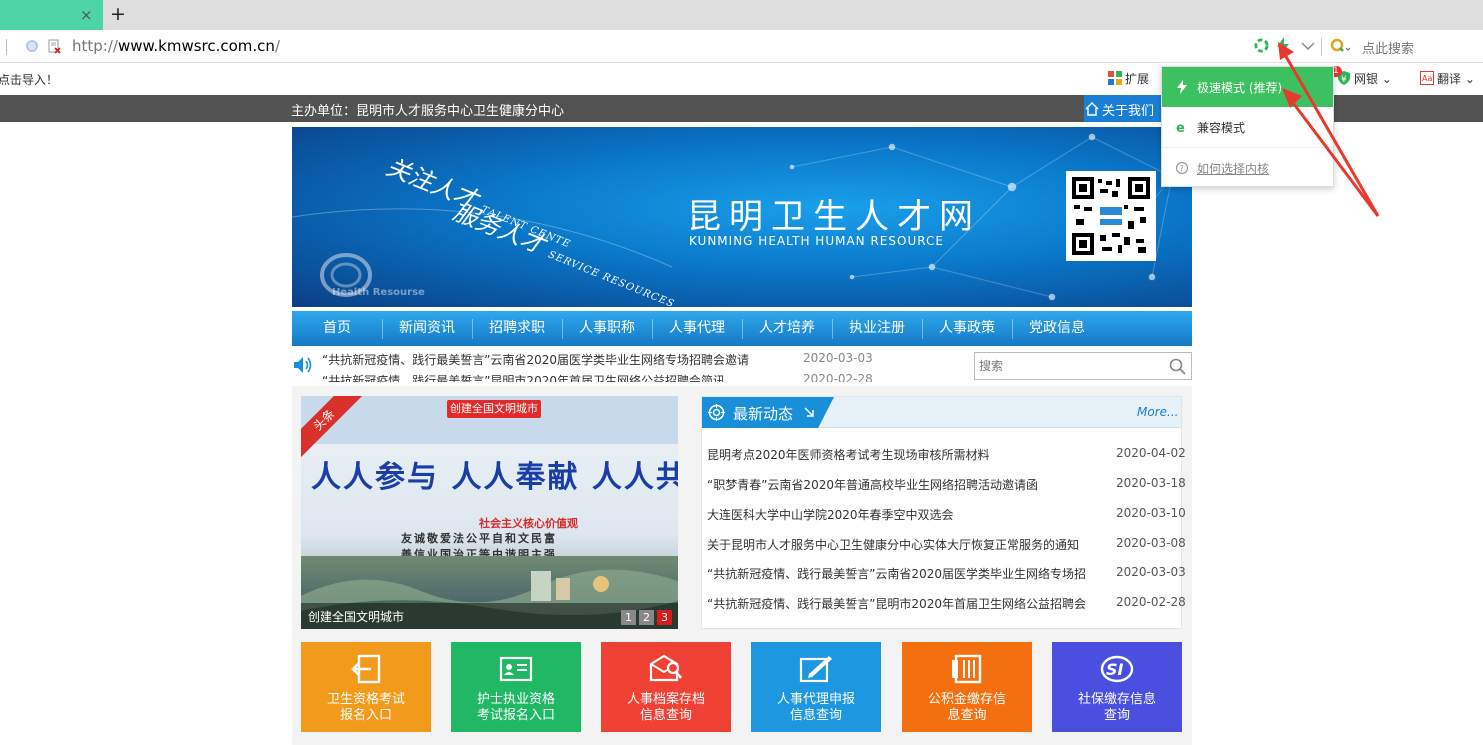 The width and height of the screenshot is (1483, 745). Describe the element at coordinates (1247, 167) in the screenshot. I see `kernel-help-option: ? 如何选择内核` at that location.